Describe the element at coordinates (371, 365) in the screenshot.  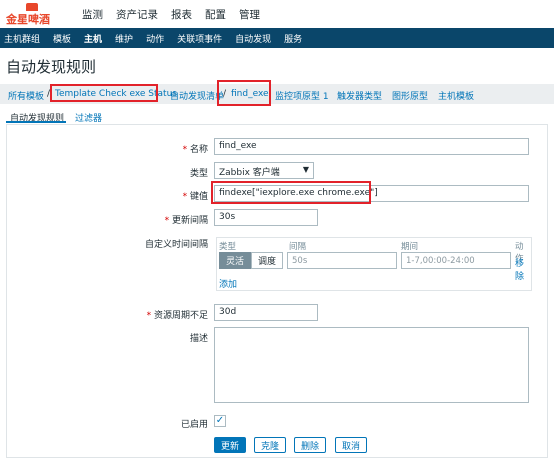
I see `description-textarea` at that location.